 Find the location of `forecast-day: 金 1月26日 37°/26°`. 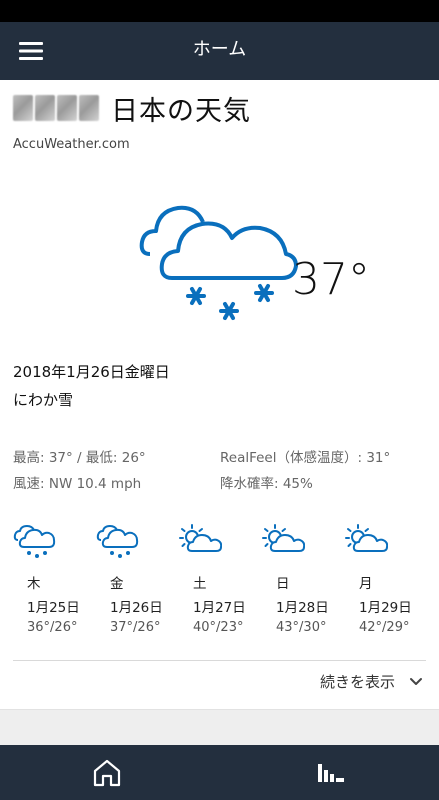

forecast-day: 金 1月26日 37°/26° is located at coordinates (135, 579).